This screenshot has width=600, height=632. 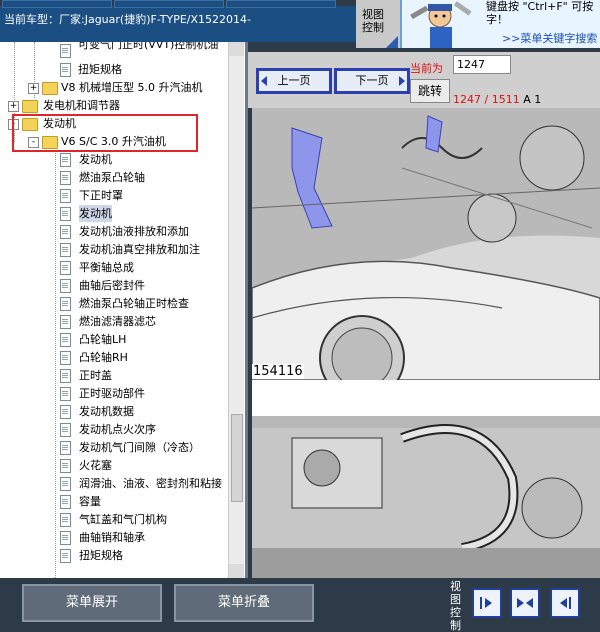 What do you see at coordinates (95, 375) in the screenshot?
I see `tree-item-label: 正时盖` at bounding box center [95, 375].